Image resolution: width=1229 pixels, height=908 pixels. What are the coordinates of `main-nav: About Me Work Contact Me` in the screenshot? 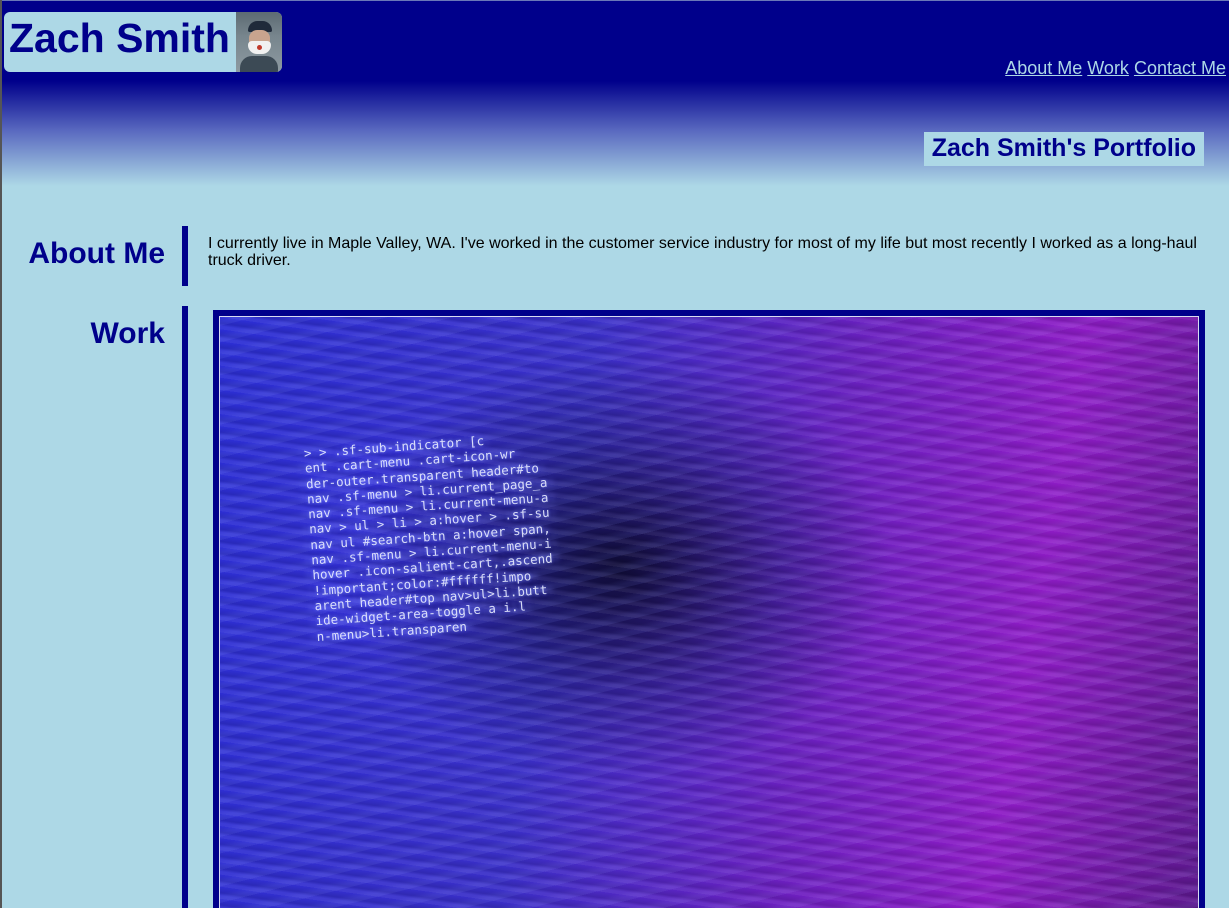 It's located at (1115, 68).